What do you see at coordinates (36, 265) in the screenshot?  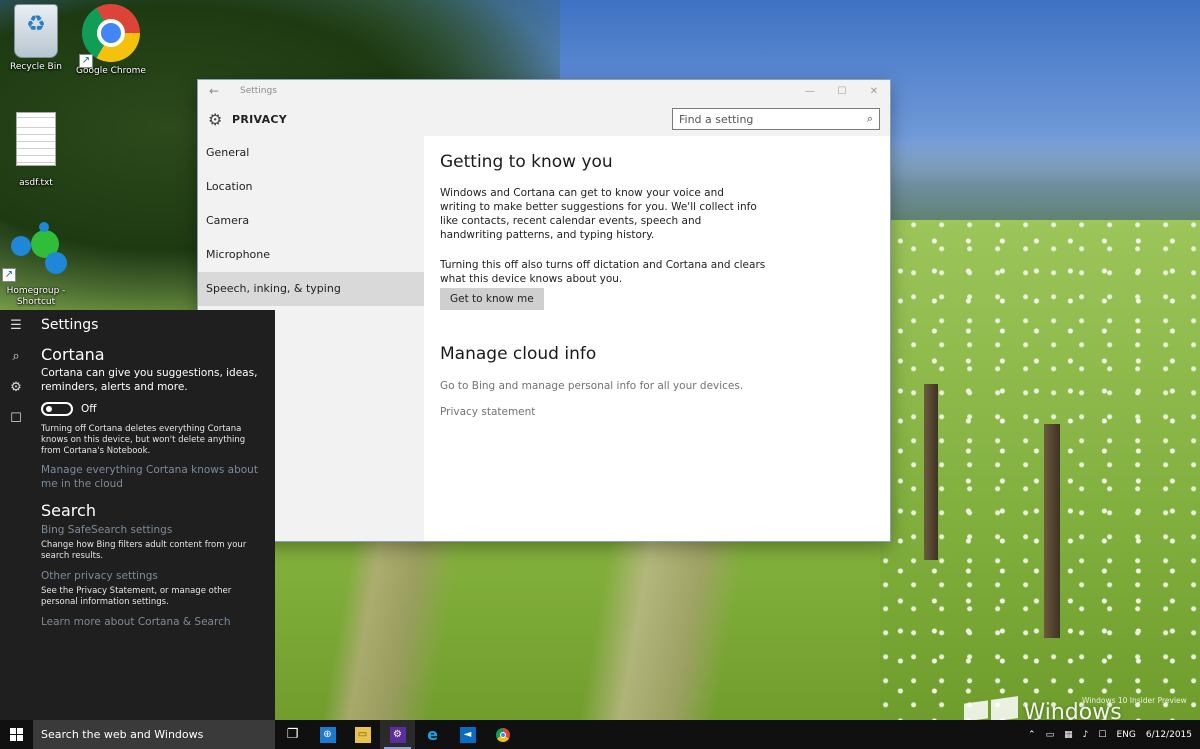 I see `homegroup-shortcut: ↗ Homegroup - Shortcut` at bounding box center [36, 265].